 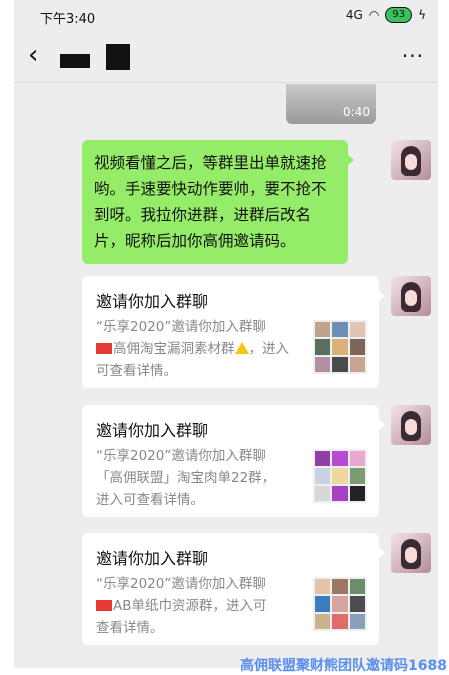 What do you see at coordinates (181, 606) in the screenshot?
I see `card-description: “乐享2020”邀请你加入群聊 AB单纸巾资源群，进入可 查看详情。` at bounding box center [181, 606].